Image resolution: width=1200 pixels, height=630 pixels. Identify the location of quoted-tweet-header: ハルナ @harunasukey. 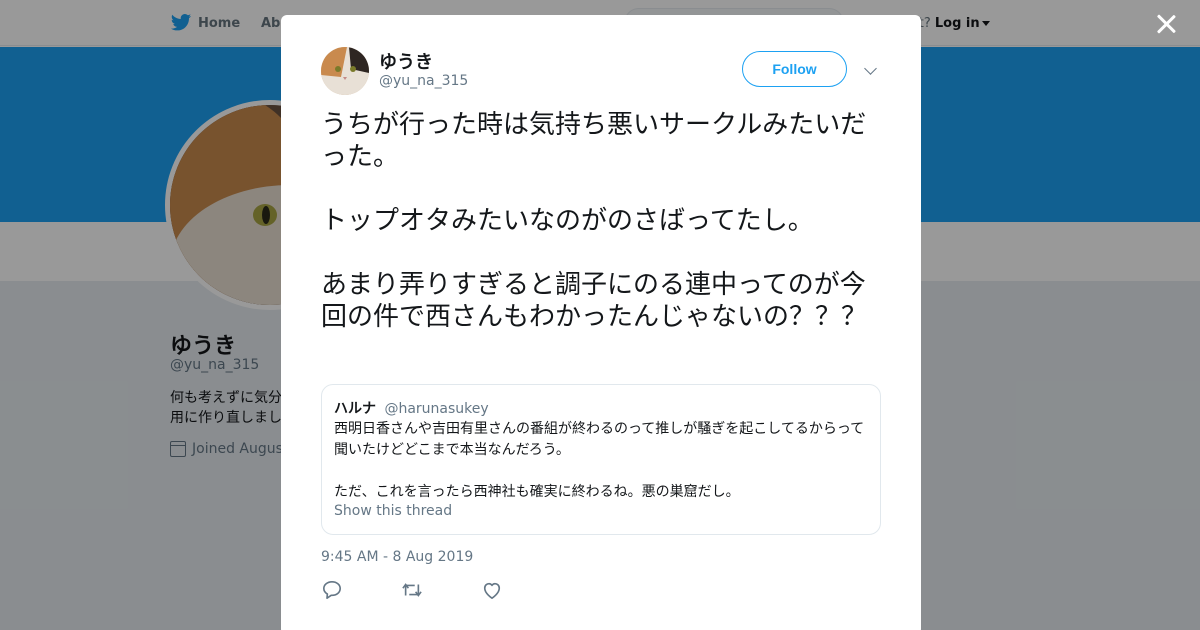
(411, 408).